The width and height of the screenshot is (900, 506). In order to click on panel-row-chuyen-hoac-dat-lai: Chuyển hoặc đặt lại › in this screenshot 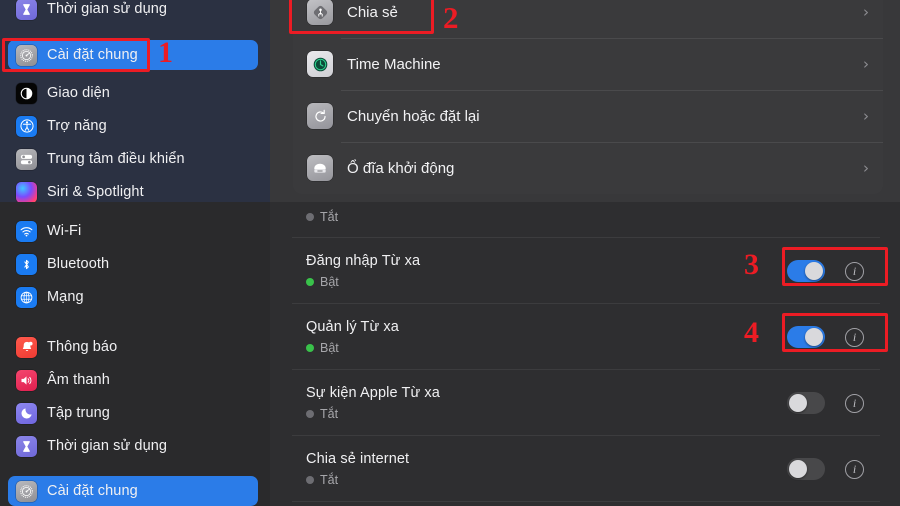, I will do `click(588, 116)`.